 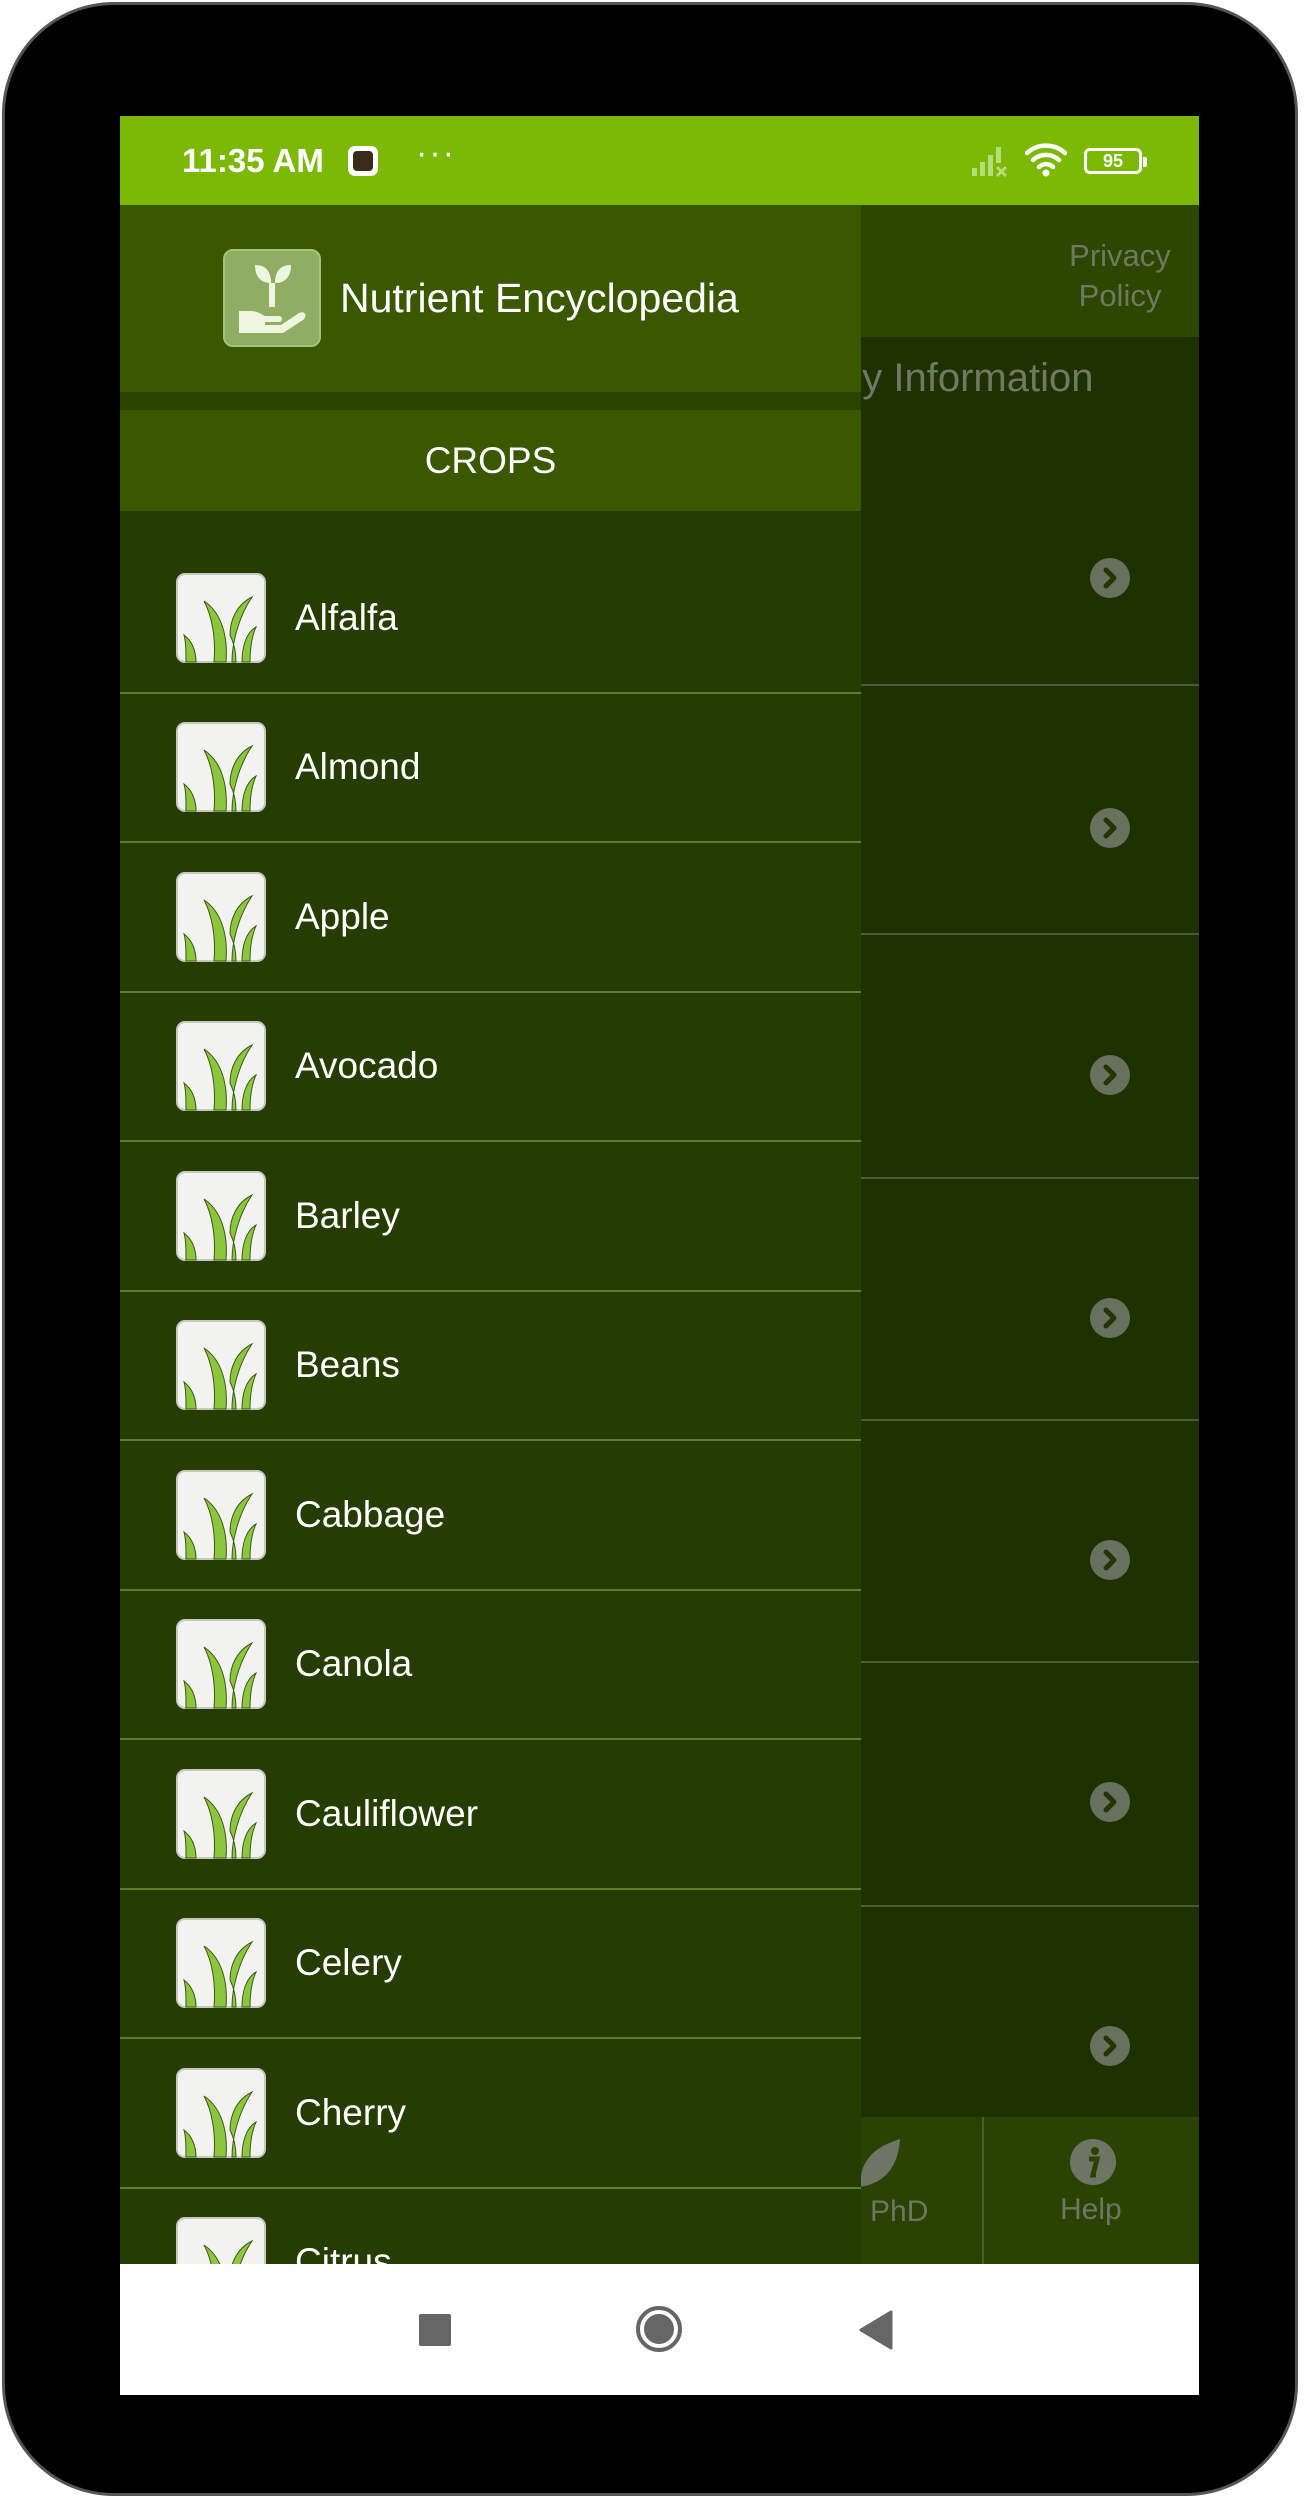 I want to click on crop-item-beans: Beans, so click(x=490, y=1366).